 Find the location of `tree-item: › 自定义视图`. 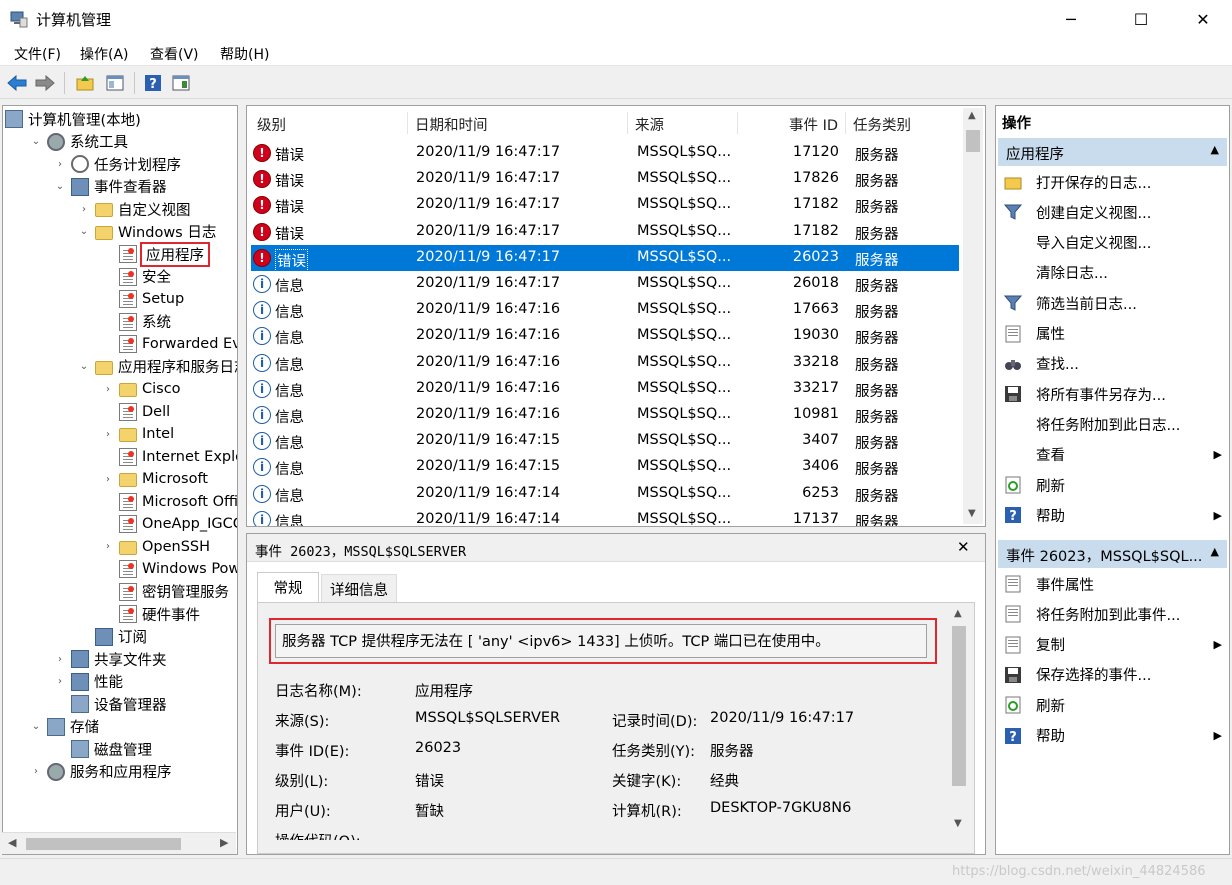

tree-item: › 自定义视图 is located at coordinates (134, 209).